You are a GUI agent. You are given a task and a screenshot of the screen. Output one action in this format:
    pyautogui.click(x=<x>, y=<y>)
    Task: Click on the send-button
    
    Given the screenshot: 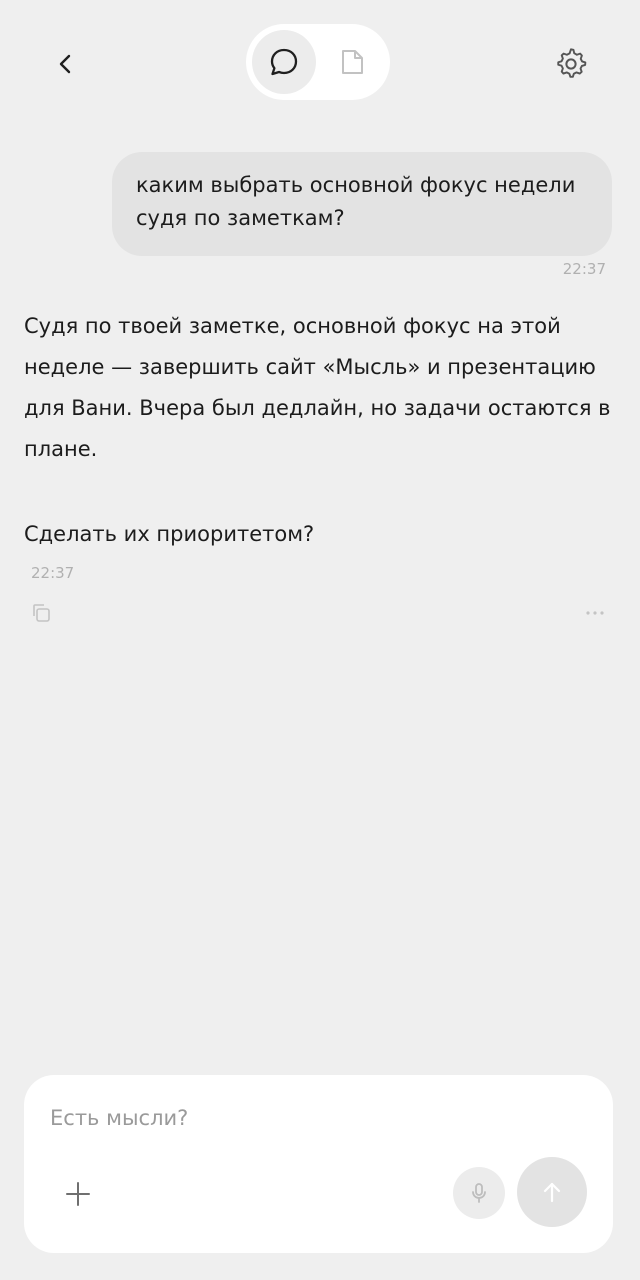 What is the action you would take?
    pyautogui.click(x=552, y=1192)
    